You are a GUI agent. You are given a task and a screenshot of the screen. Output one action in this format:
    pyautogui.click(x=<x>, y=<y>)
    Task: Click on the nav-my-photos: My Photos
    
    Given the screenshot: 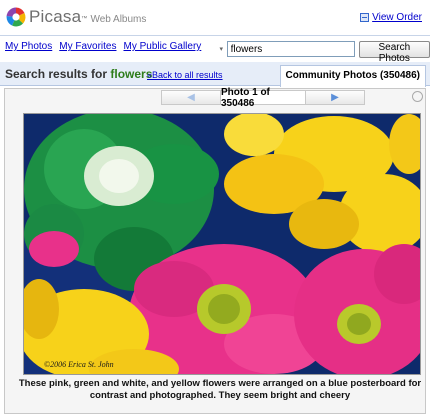 What is the action you would take?
    pyautogui.click(x=28, y=46)
    